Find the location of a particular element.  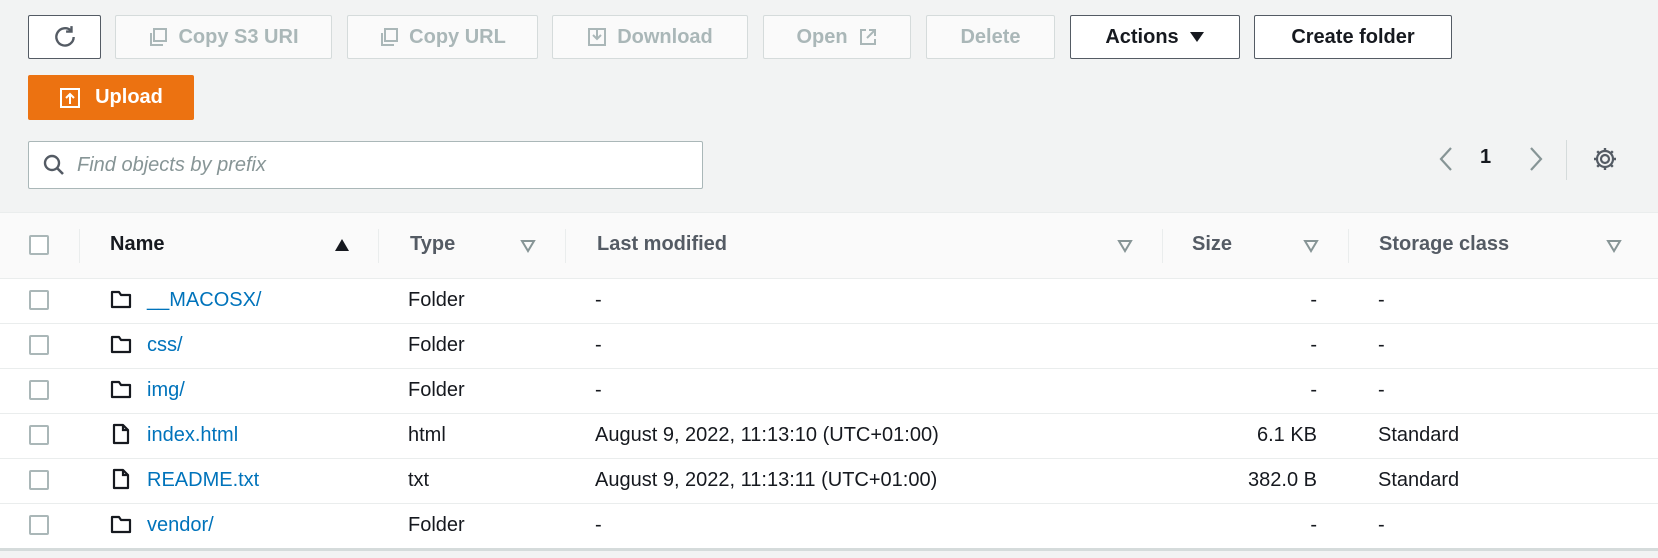

table-row: vendor/Folder - - - is located at coordinates (829, 526).